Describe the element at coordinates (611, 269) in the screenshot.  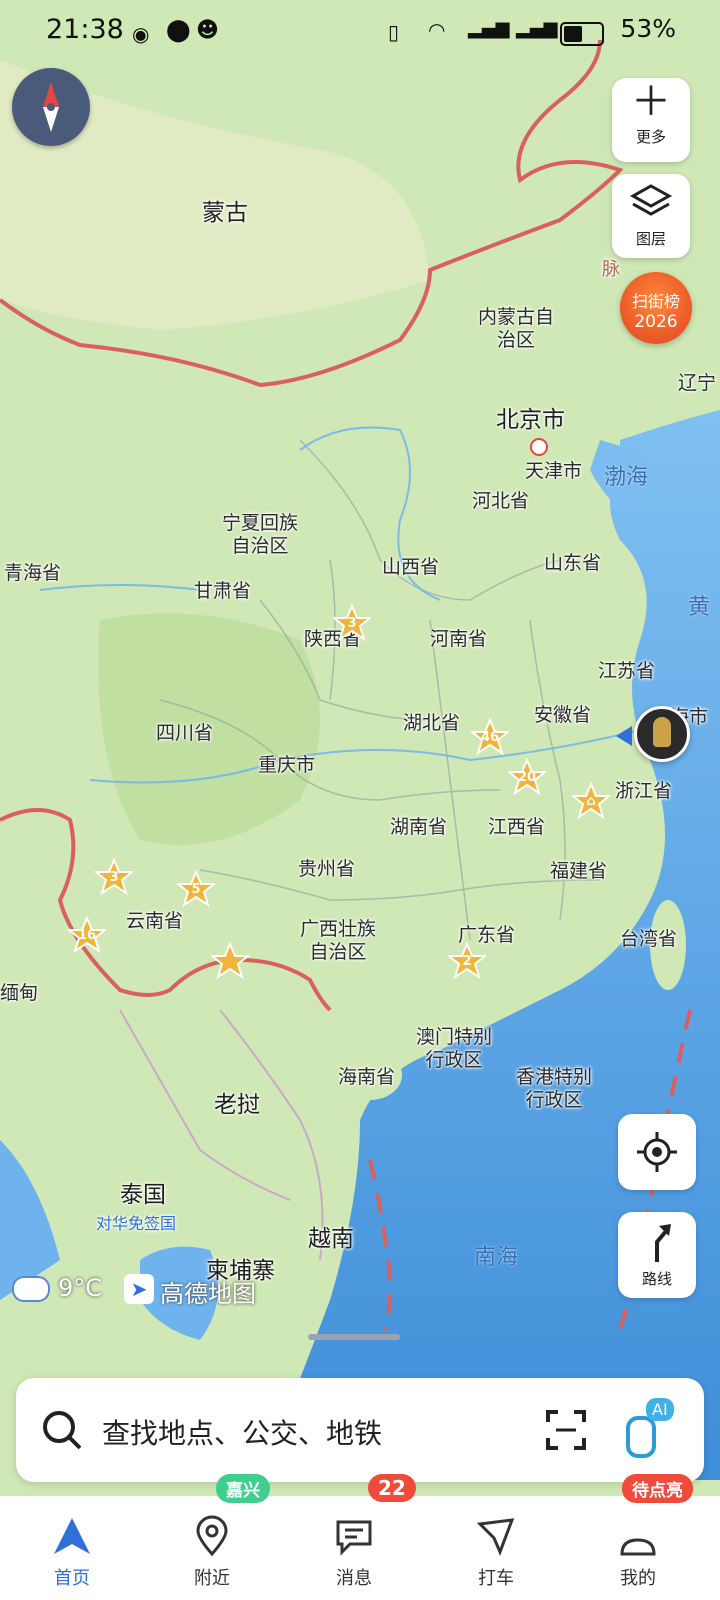
I see `label-mountain: 脉` at that location.